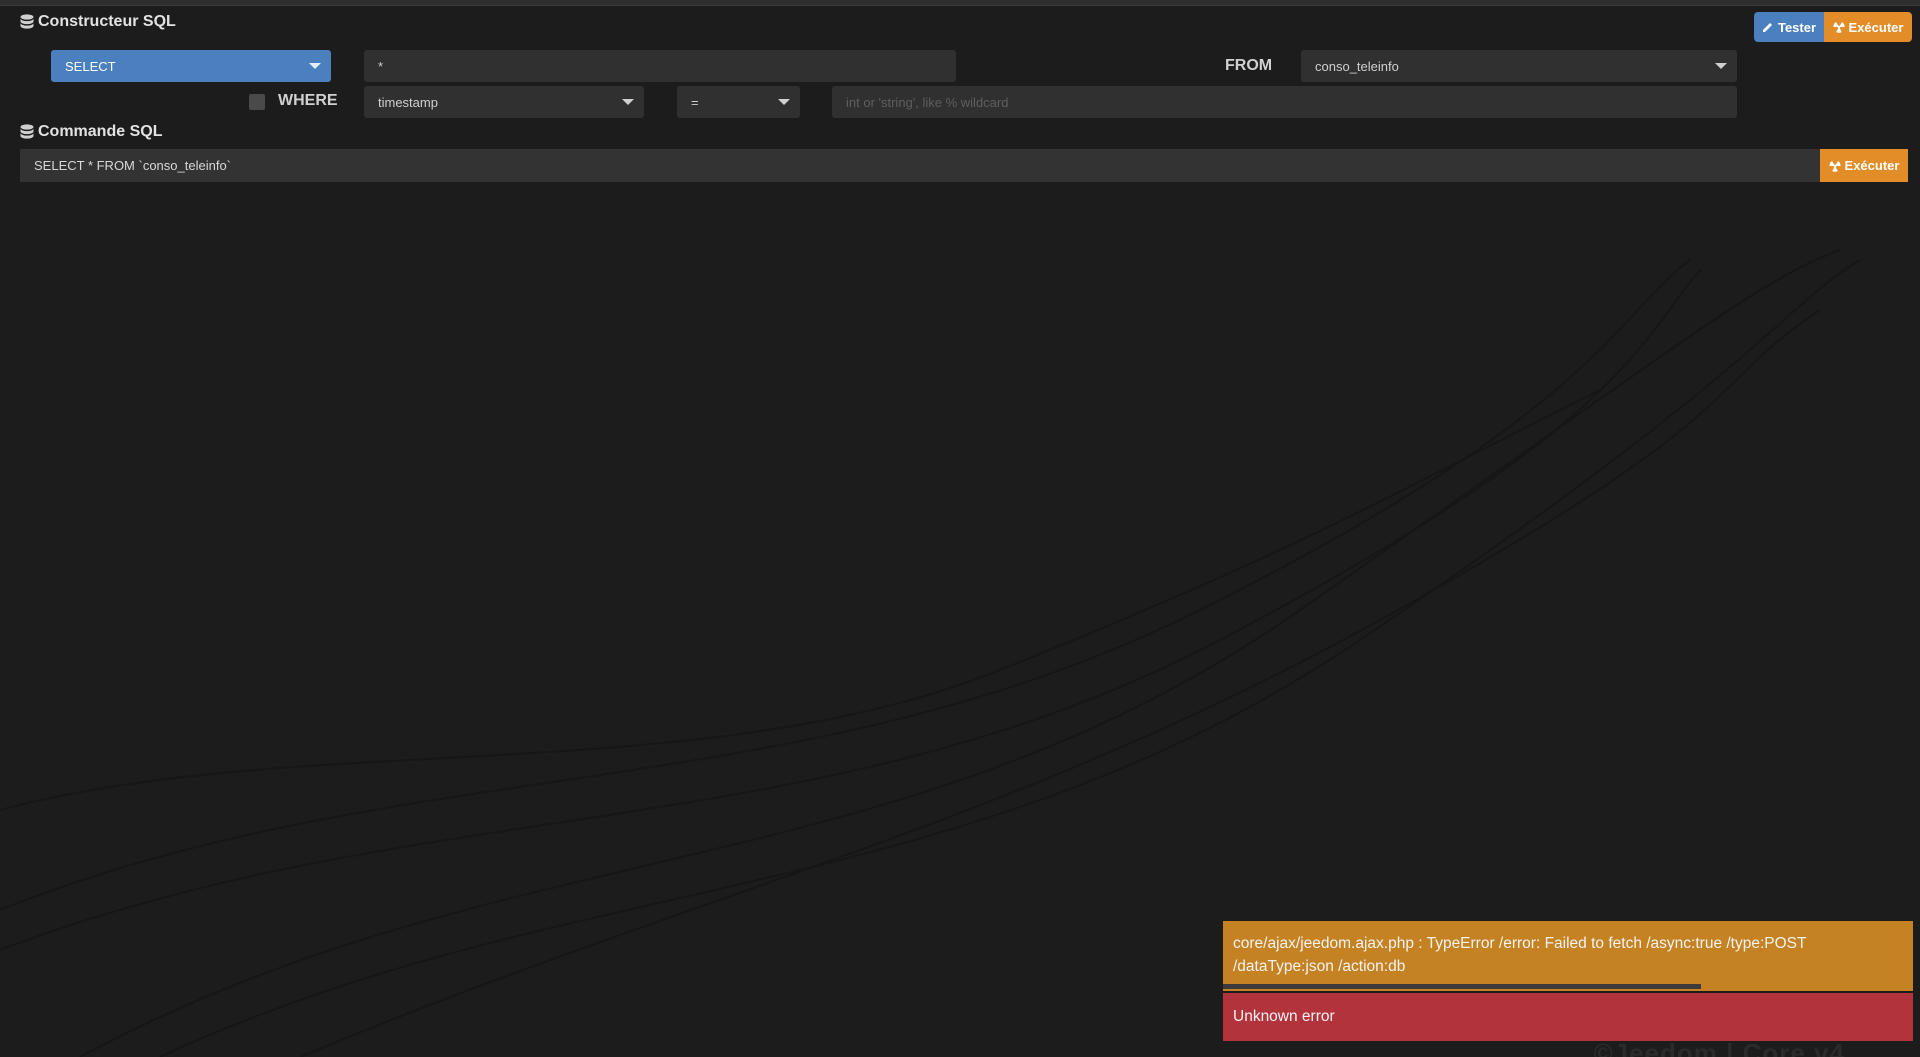 The image size is (1920, 1057). Describe the element at coordinates (695, 102) in the screenshot. I see `where-operator-value: =` at that location.